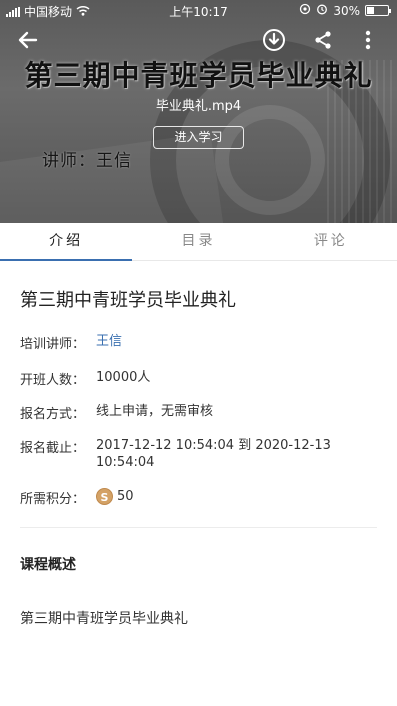  Describe the element at coordinates (270, 160) in the screenshot. I see `cover-decoration` at that location.